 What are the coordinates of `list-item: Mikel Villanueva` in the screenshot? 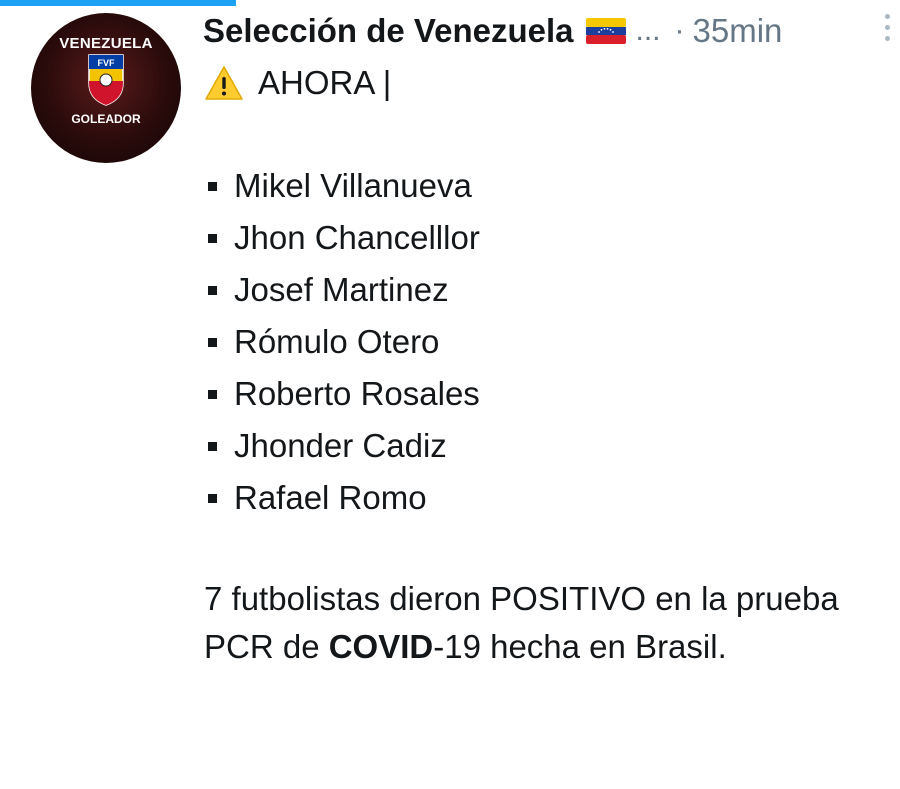 It's located at (546, 186).